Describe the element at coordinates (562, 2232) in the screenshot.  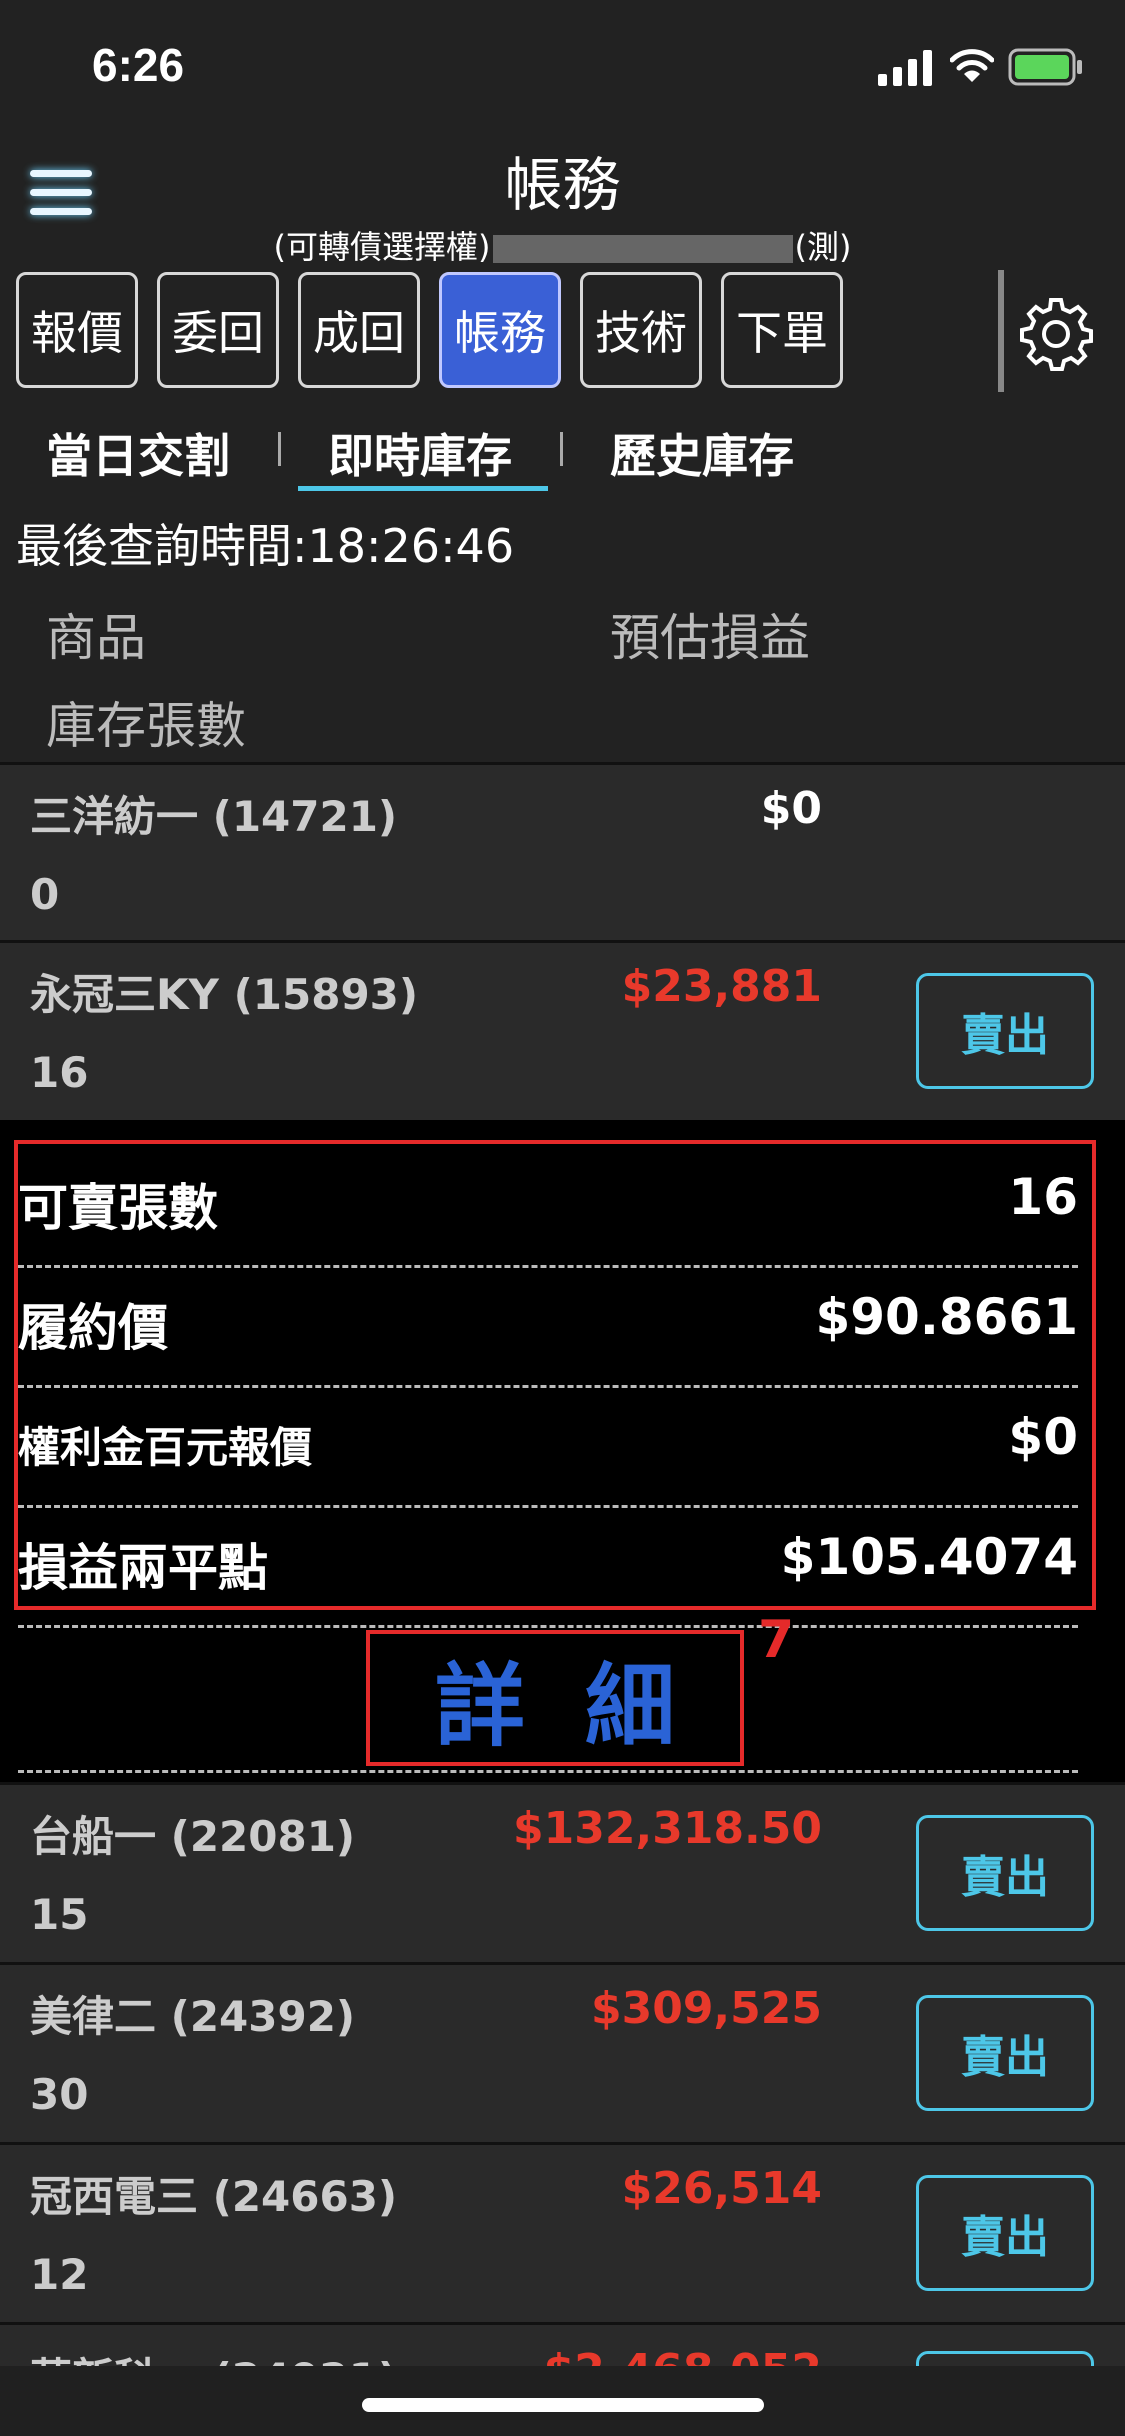
I see `table-row: 冠西電三 (24663) $26,514 12 賣出` at that location.